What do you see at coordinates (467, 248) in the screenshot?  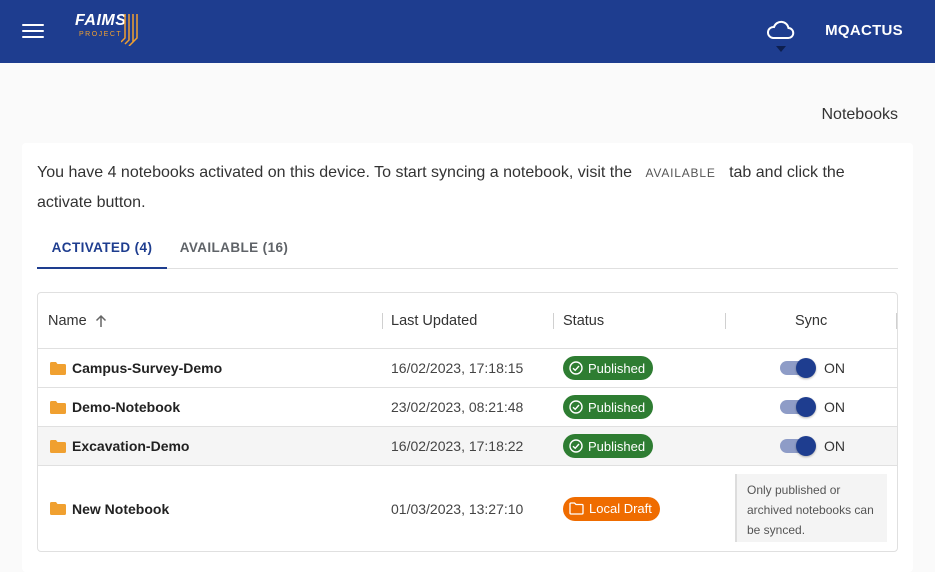 I see `notebook-tabs: ACTIVATED (4) AVAILABLE (16)` at bounding box center [467, 248].